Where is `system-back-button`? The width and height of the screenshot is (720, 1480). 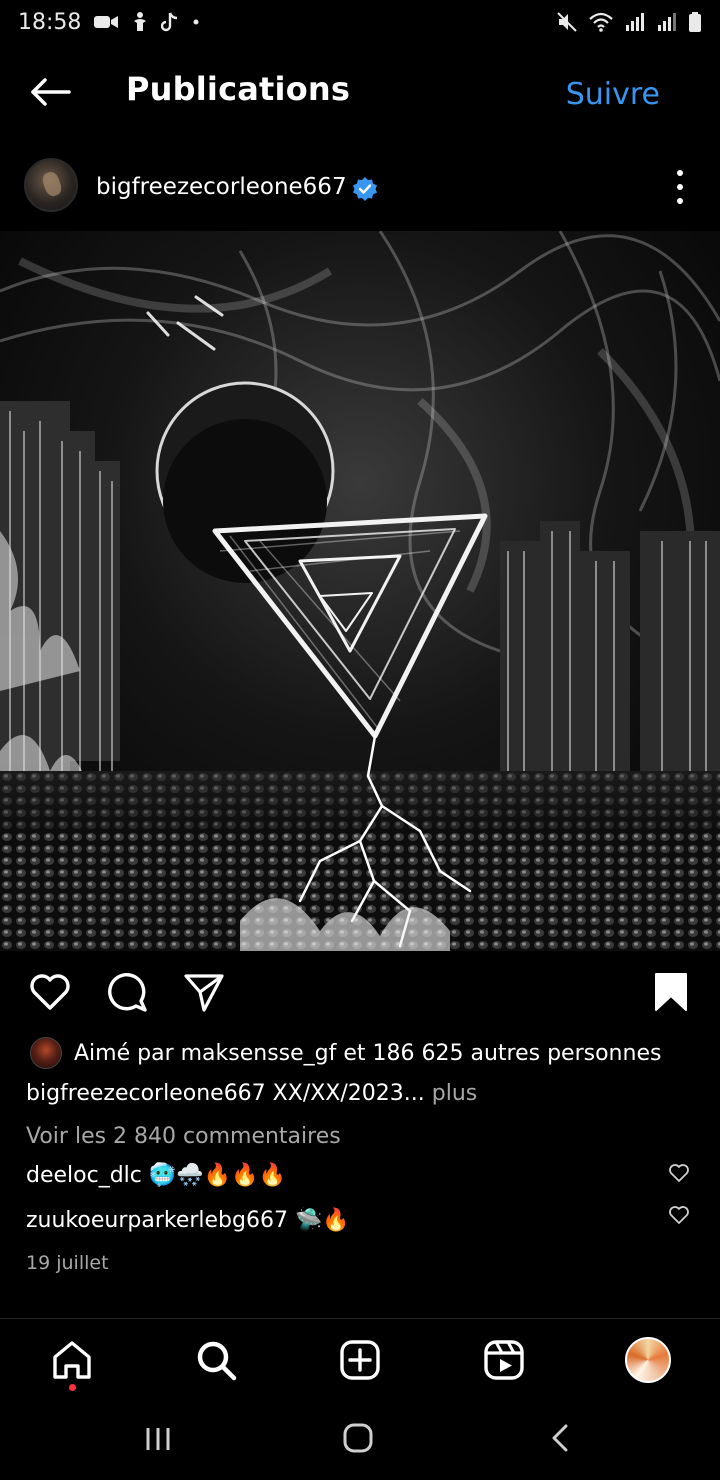 system-back-button is located at coordinates (560, 1440).